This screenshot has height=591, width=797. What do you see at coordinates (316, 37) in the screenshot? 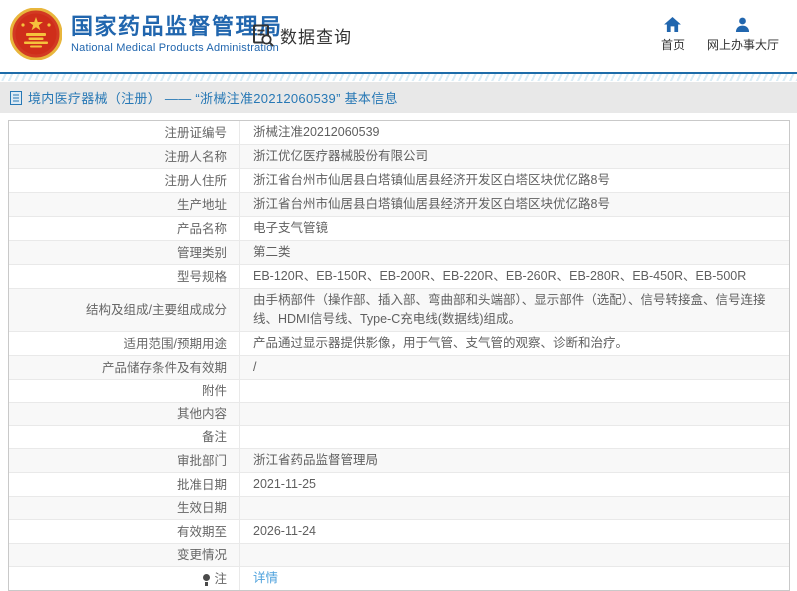
I see `data-query-title: 数据查询` at bounding box center [316, 37].